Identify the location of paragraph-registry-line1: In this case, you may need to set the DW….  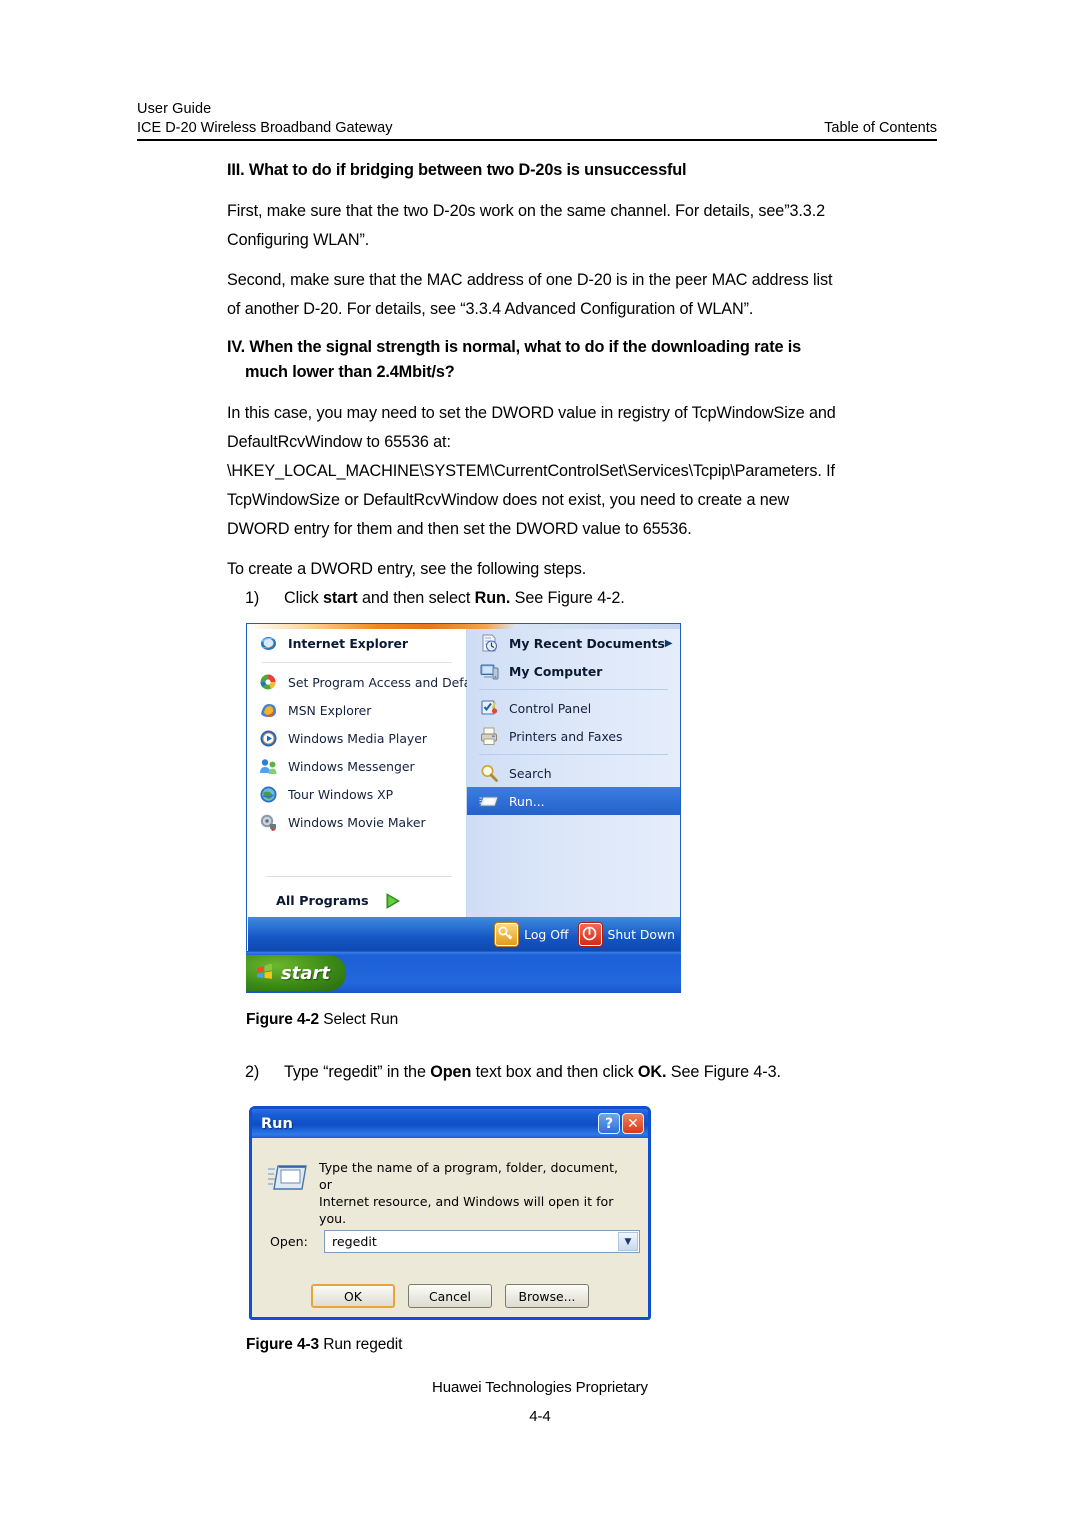
(531, 413).